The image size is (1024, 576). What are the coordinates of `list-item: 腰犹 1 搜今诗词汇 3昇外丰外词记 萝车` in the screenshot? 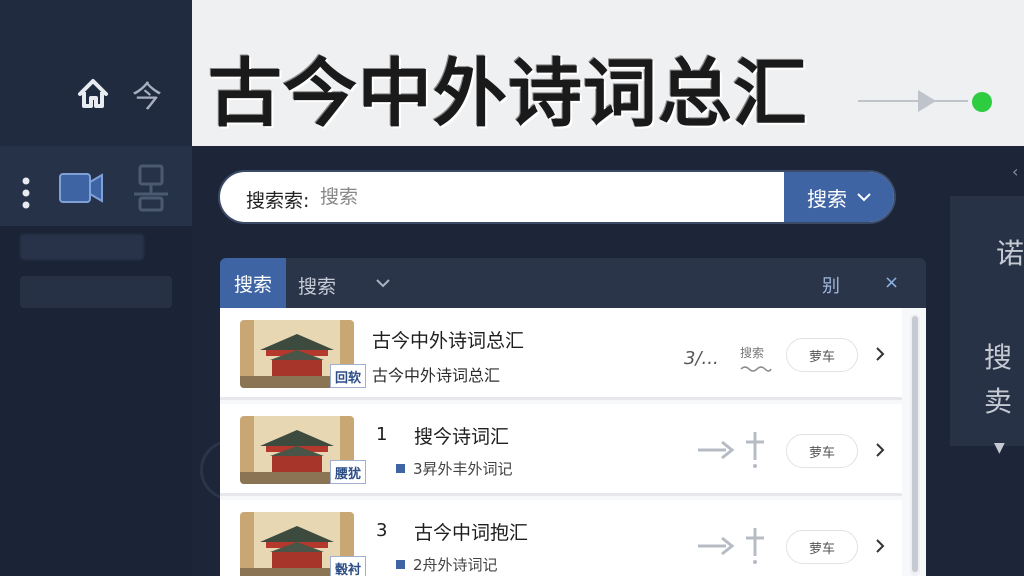 It's located at (561, 450).